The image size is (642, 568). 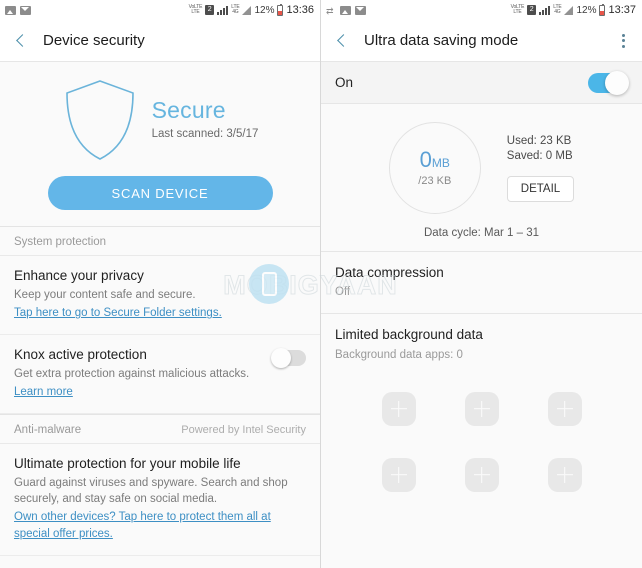 What do you see at coordinates (18, 10) in the screenshot?
I see `notification-icons-left` at bounding box center [18, 10].